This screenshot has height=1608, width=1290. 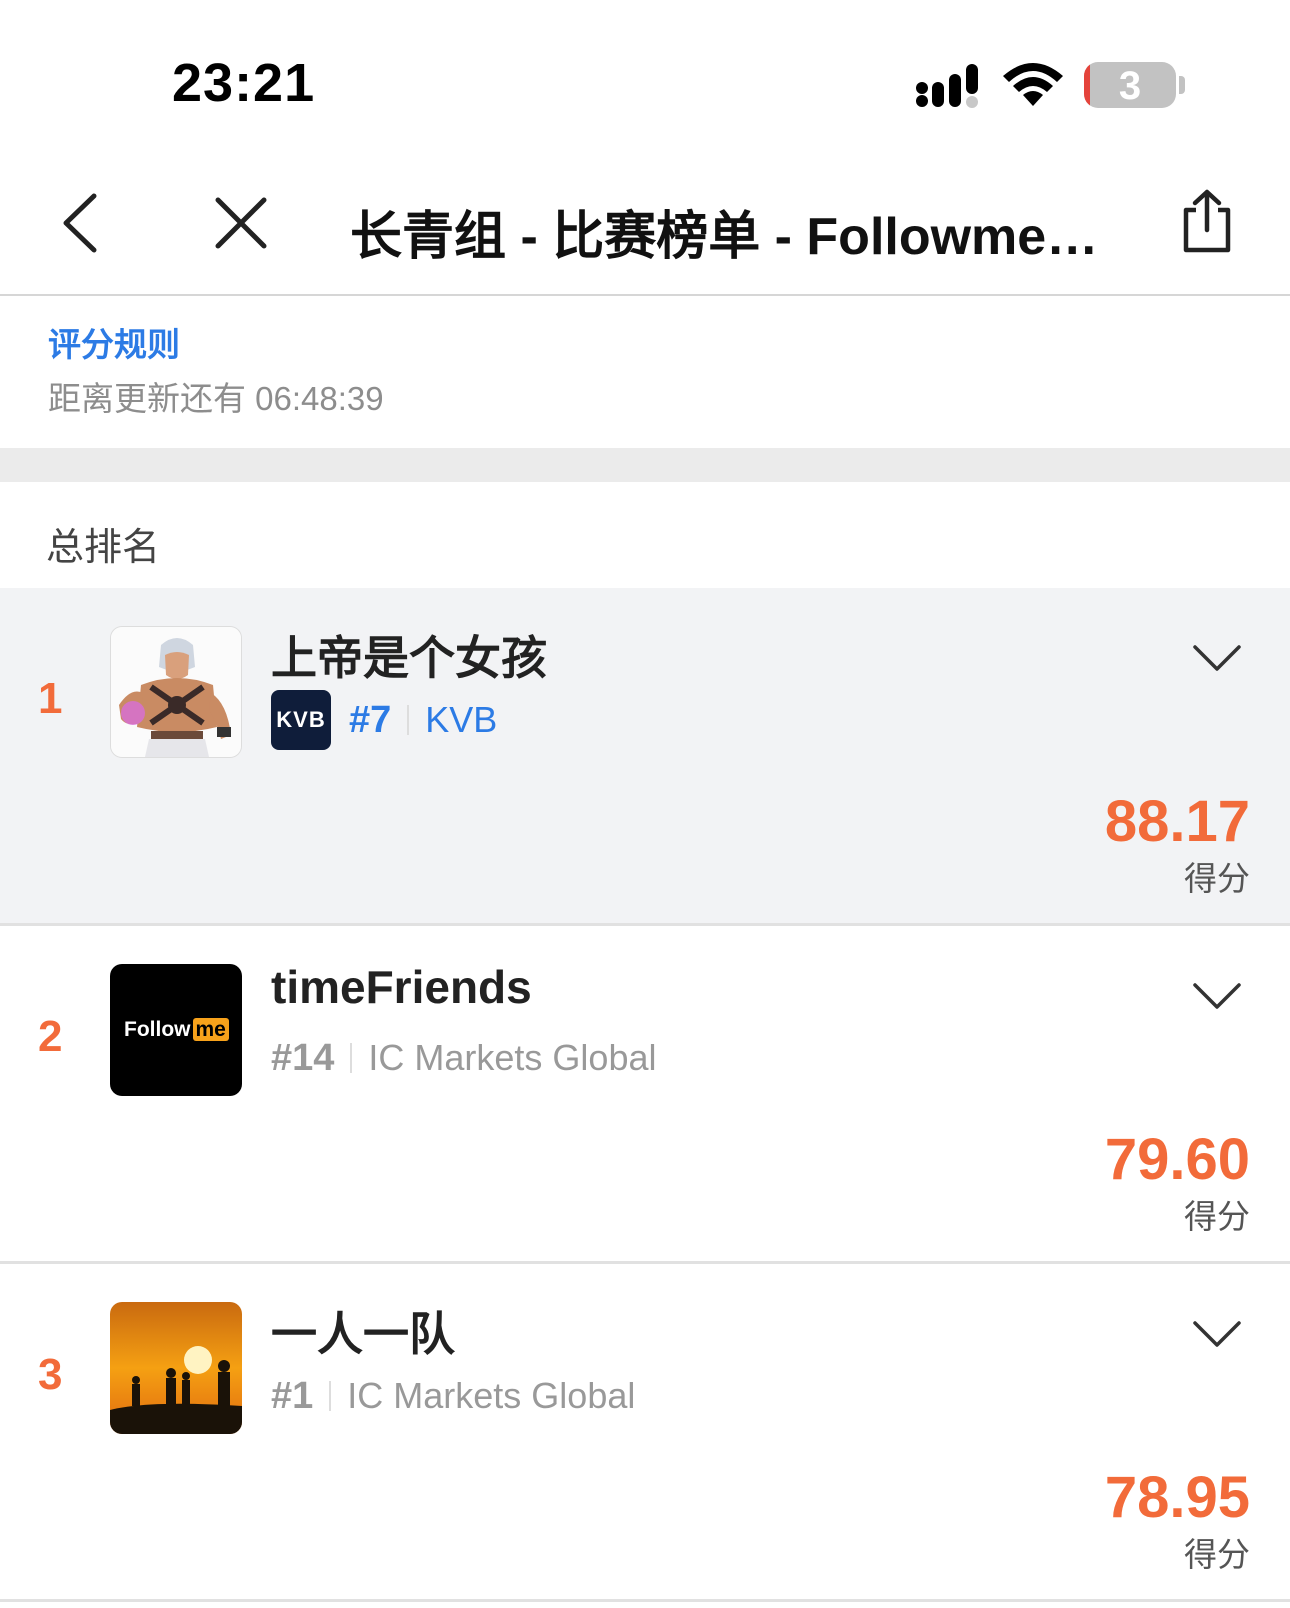 What do you see at coordinates (292, 1395) in the screenshot?
I see `broker-rank: #1` at bounding box center [292, 1395].